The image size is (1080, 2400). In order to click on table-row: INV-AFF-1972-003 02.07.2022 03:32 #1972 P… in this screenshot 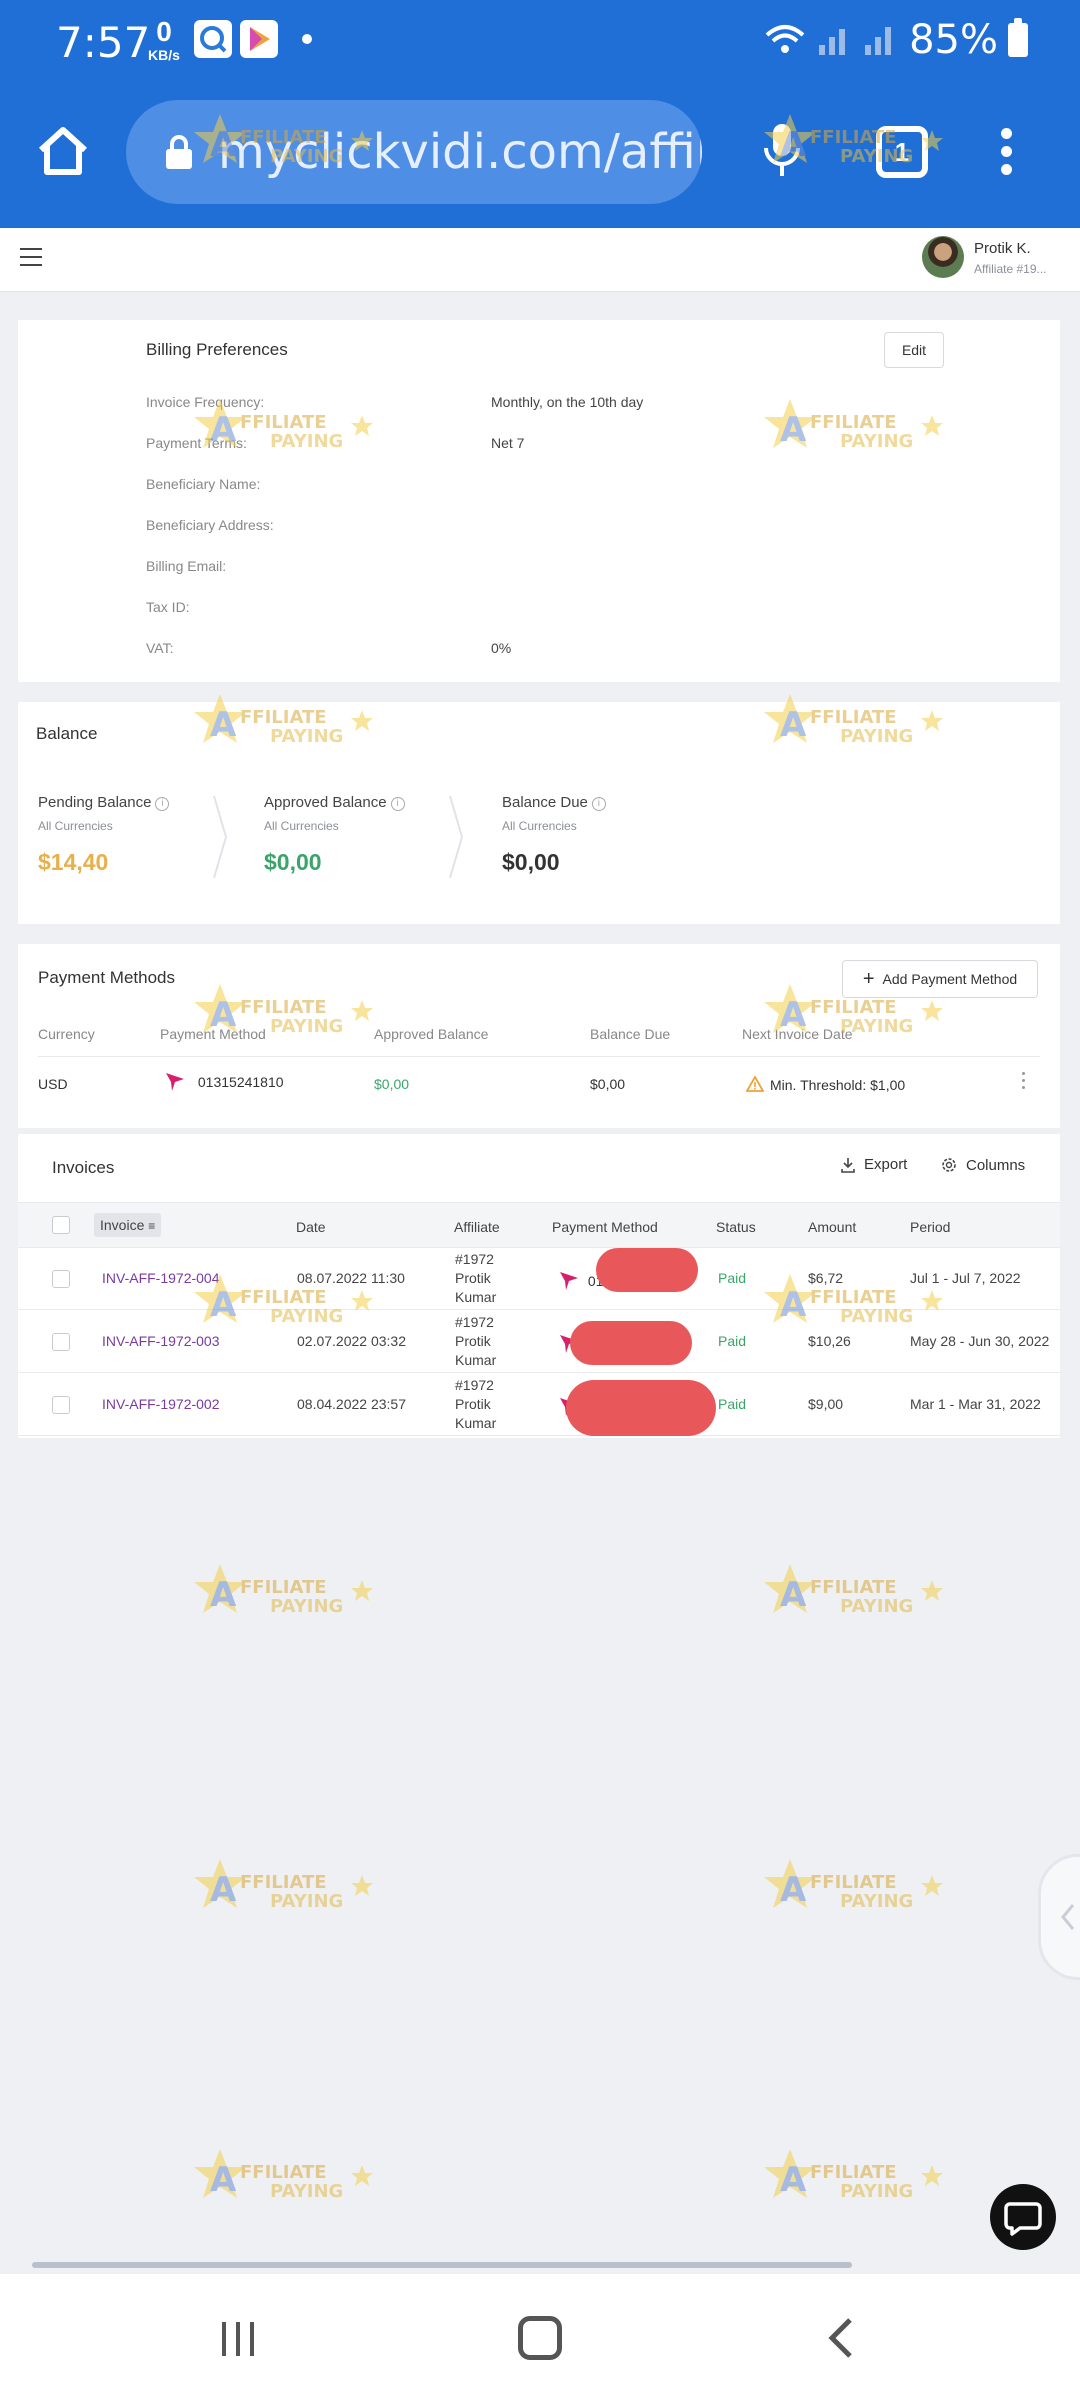, I will do `click(539, 1342)`.